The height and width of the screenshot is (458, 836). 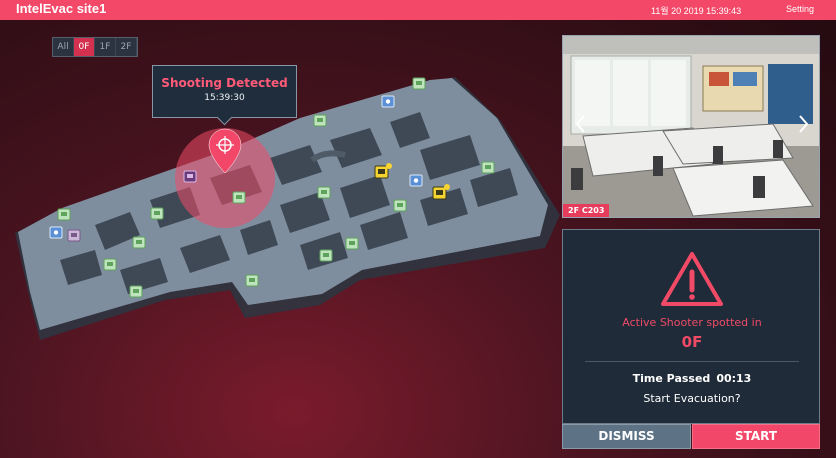 I want to click on time-passed-row: Time Passed 00:13, so click(x=692, y=378).